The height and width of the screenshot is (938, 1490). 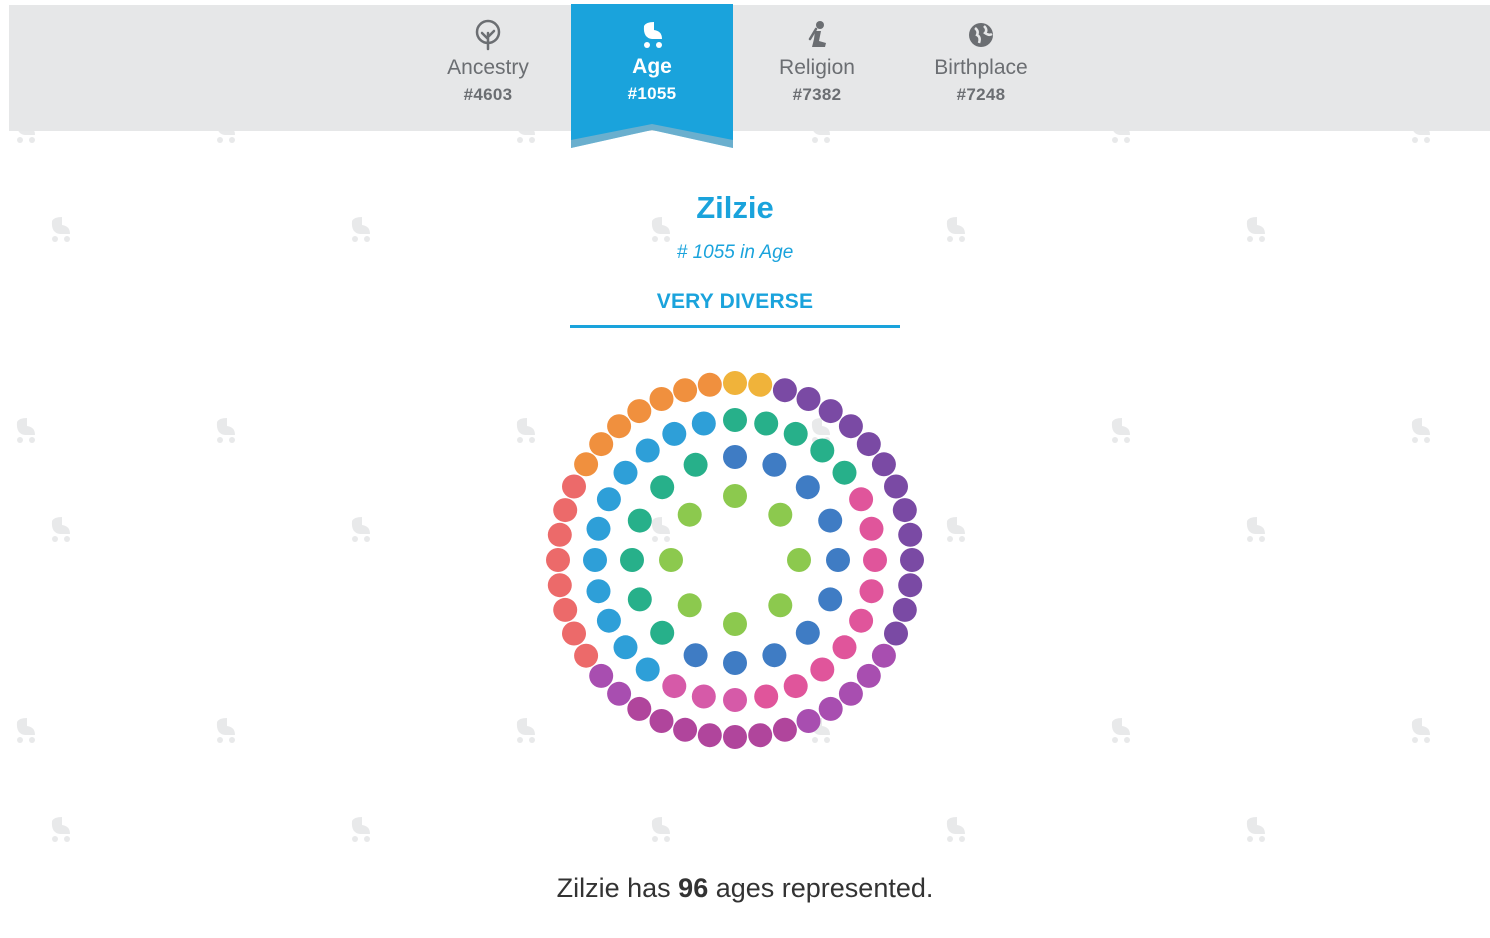 I want to click on place-rank: # 1055 in Age, so click(x=735, y=252).